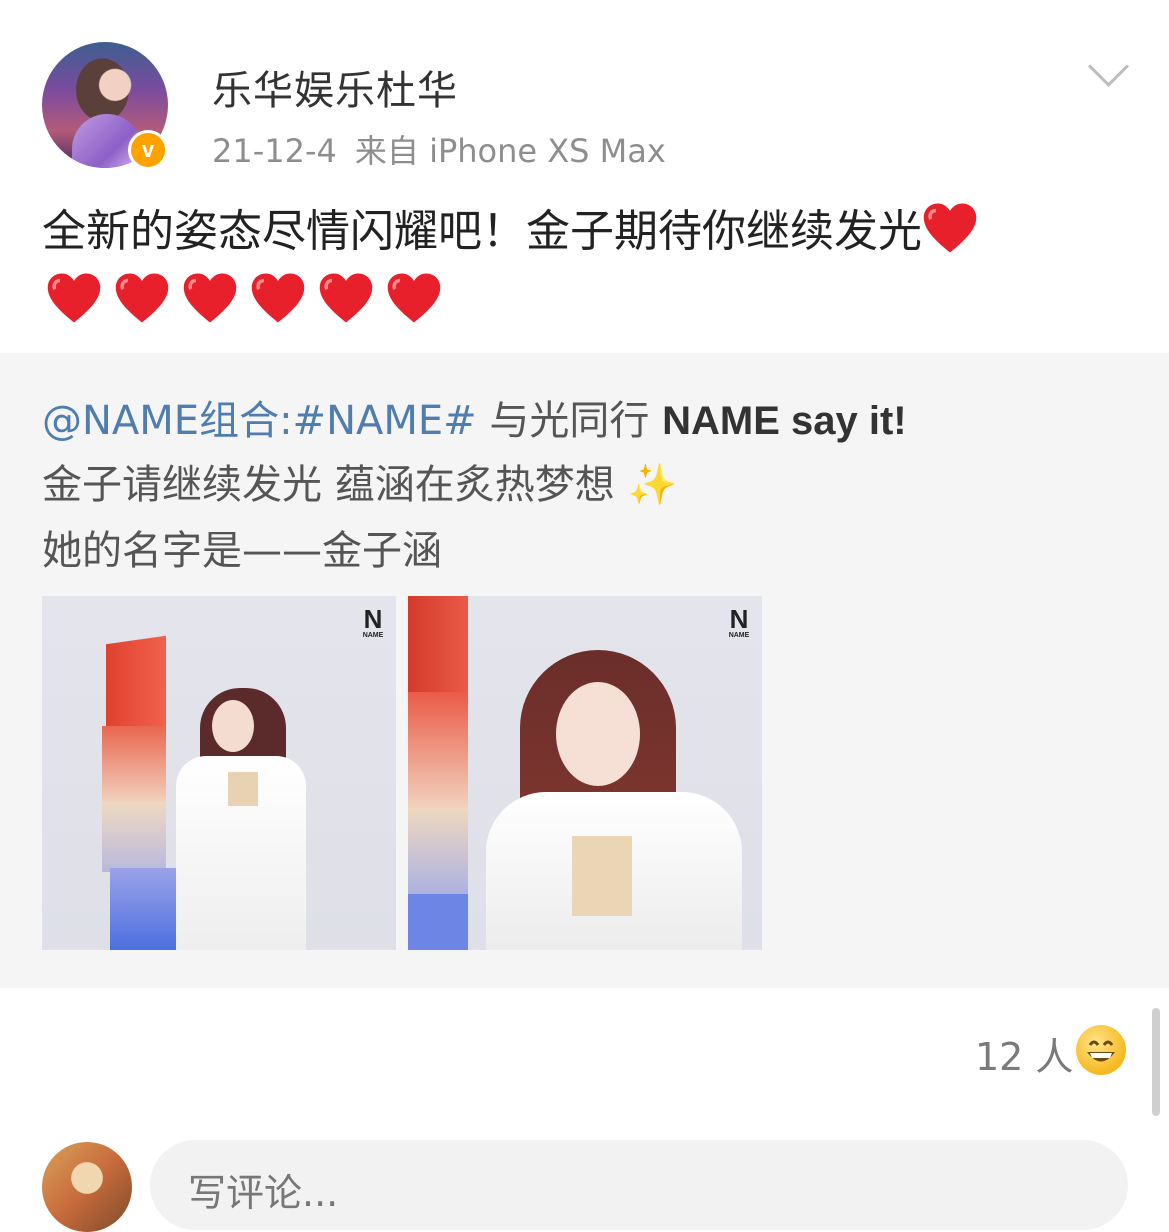 This screenshot has width=1169, height=1232. What do you see at coordinates (167, 421) in the screenshot?
I see `mention-link: @NAME组合:` at bounding box center [167, 421].